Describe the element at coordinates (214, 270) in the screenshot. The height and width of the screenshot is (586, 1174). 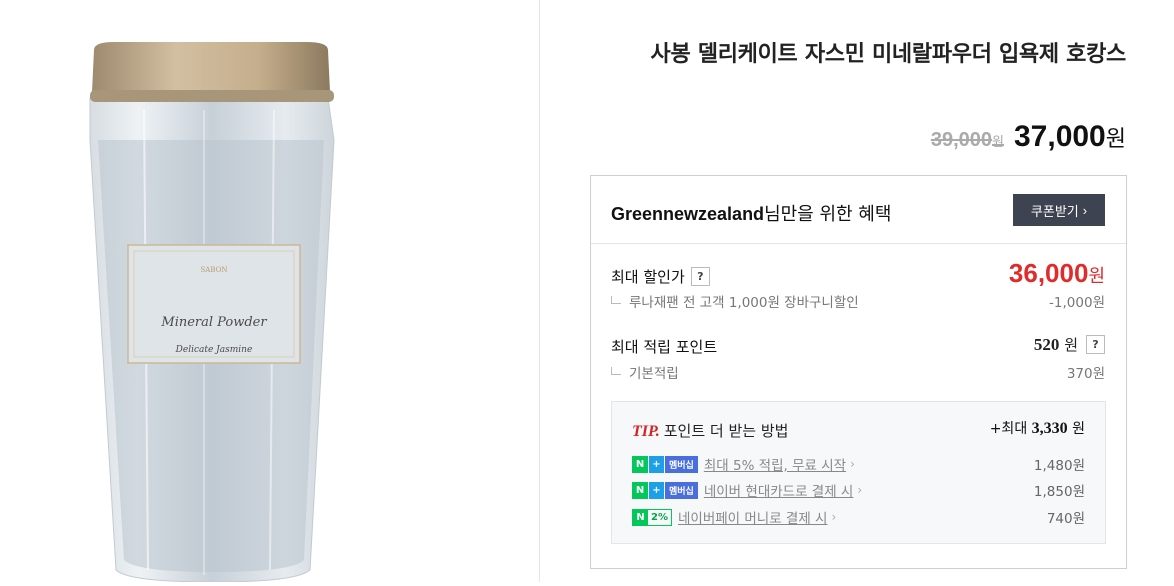
I see `svg-text: SABON` at that location.